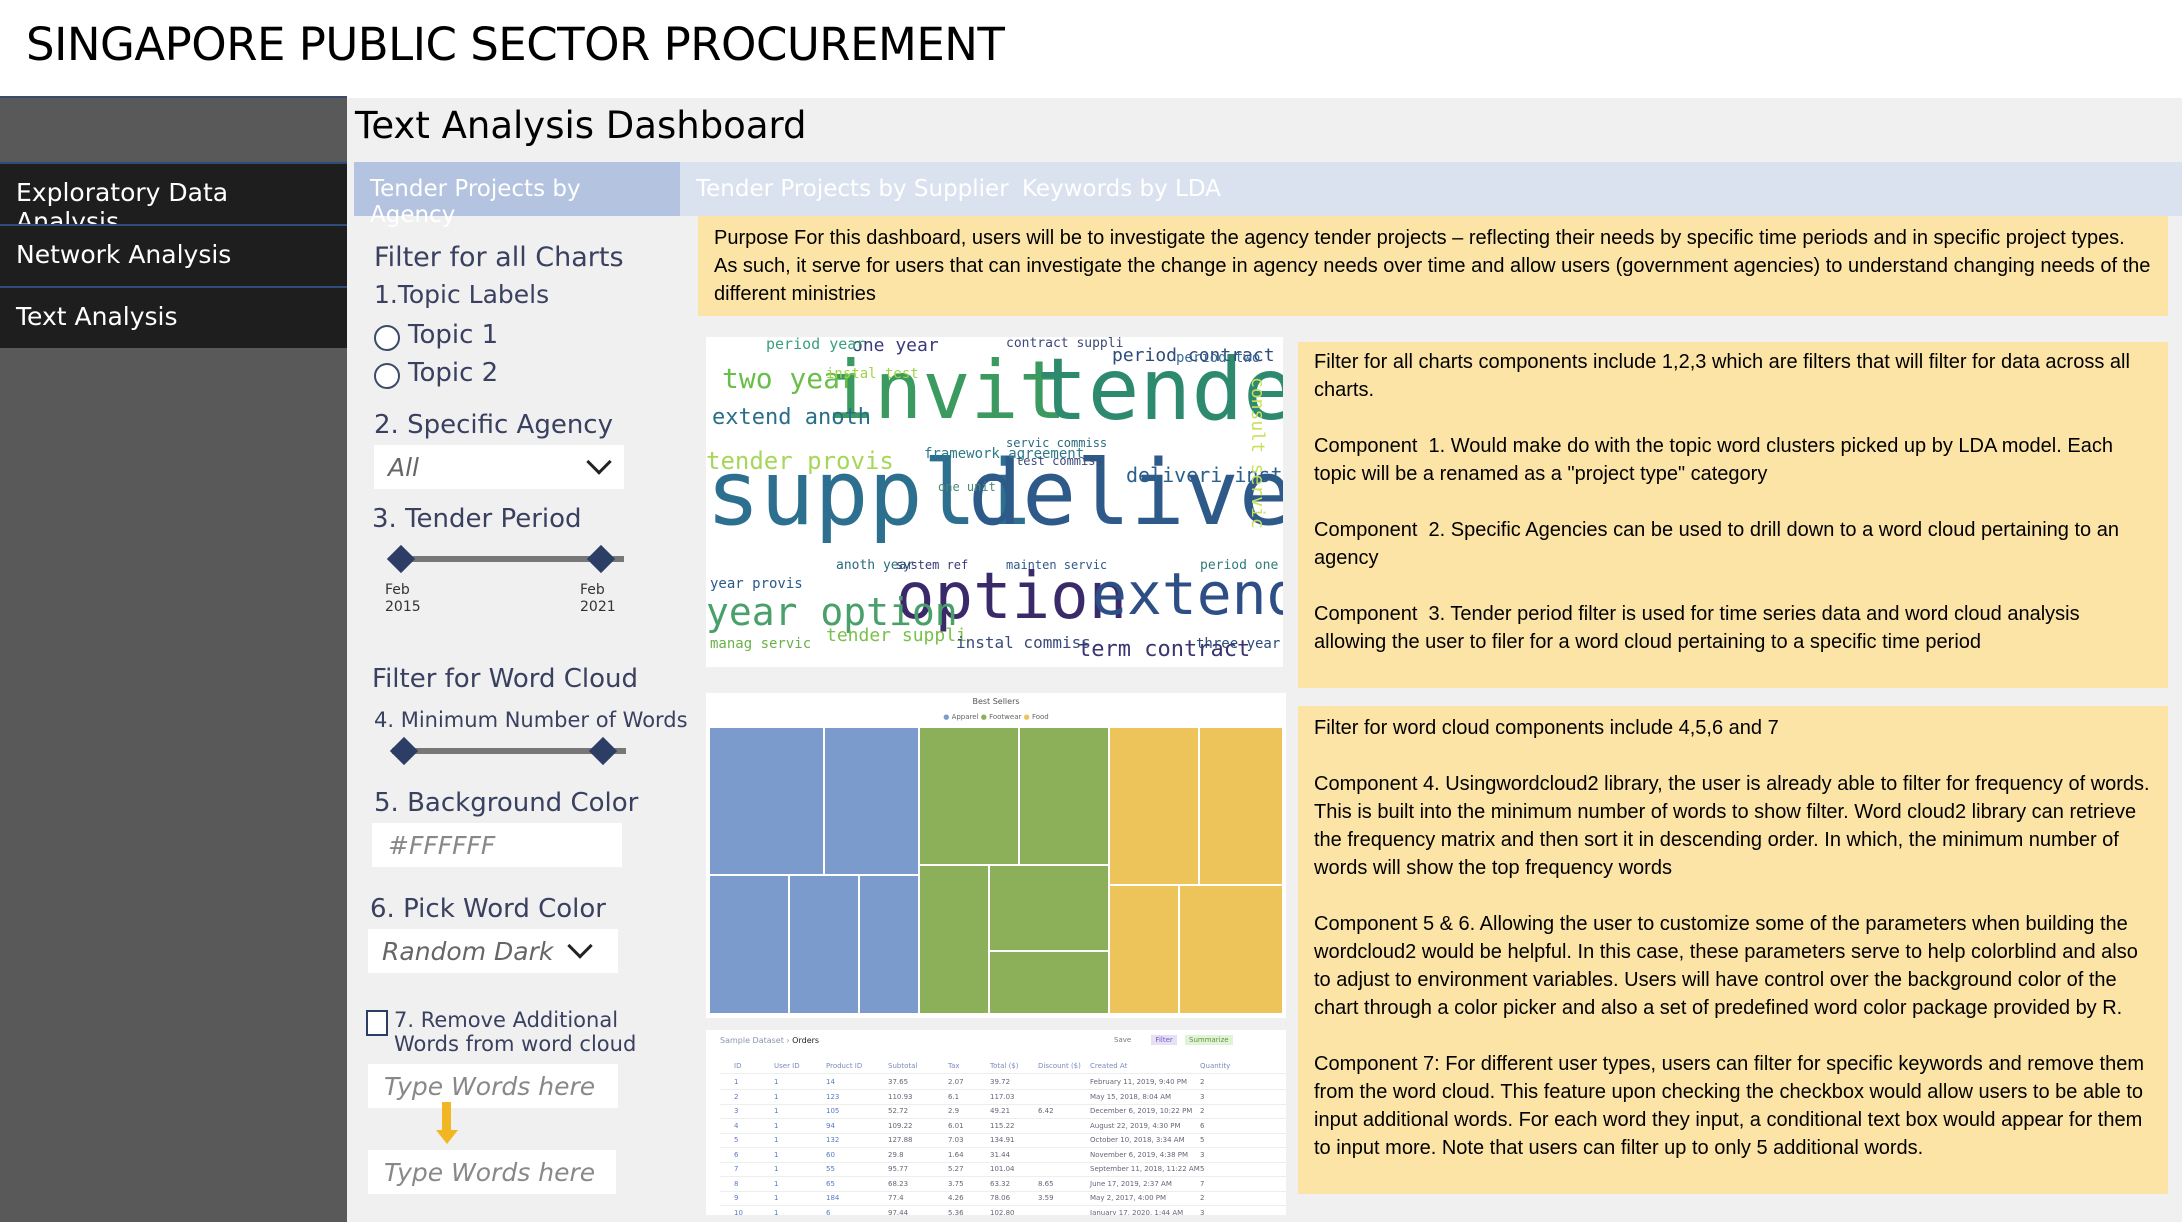 This screenshot has height=1222, width=2182. I want to click on word-cloud-word: servic commiss, so click(1057, 443).